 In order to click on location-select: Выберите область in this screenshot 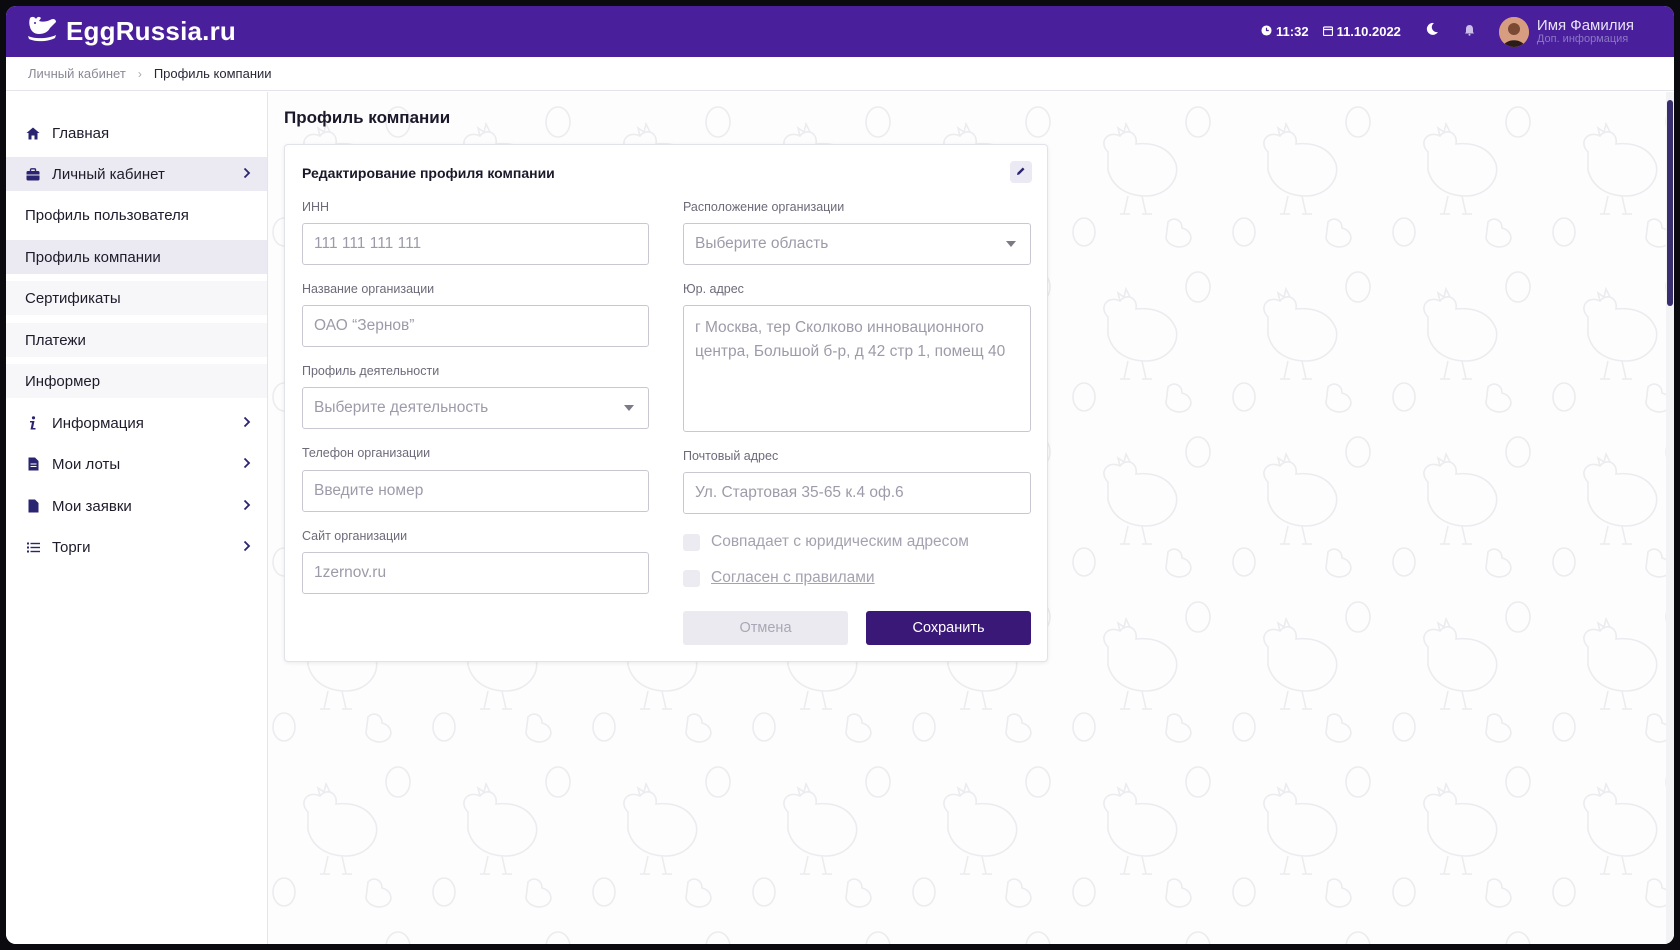, I will do `click(857, 244)`.